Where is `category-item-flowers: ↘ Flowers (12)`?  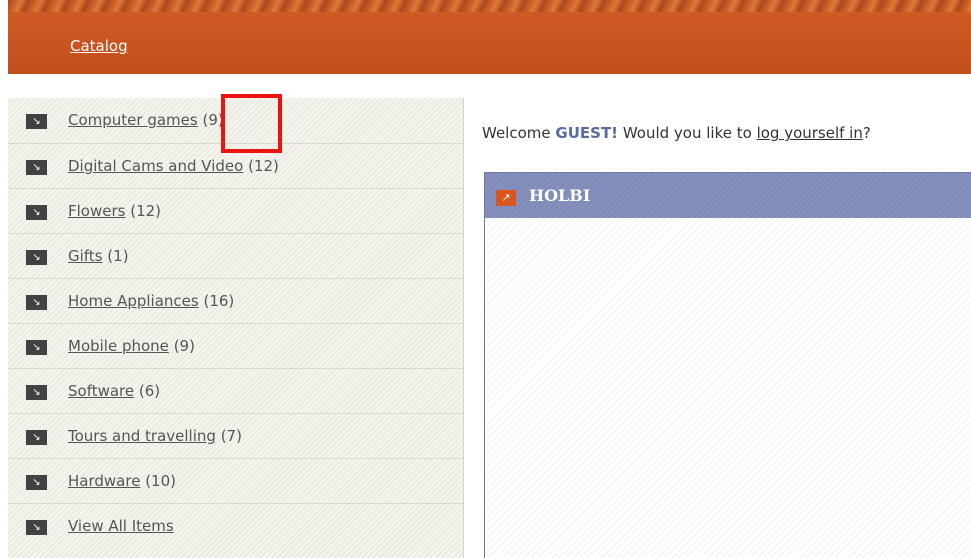 category-item-flowers: ↘ Flowers (12) is located at coordinates (235, 210).